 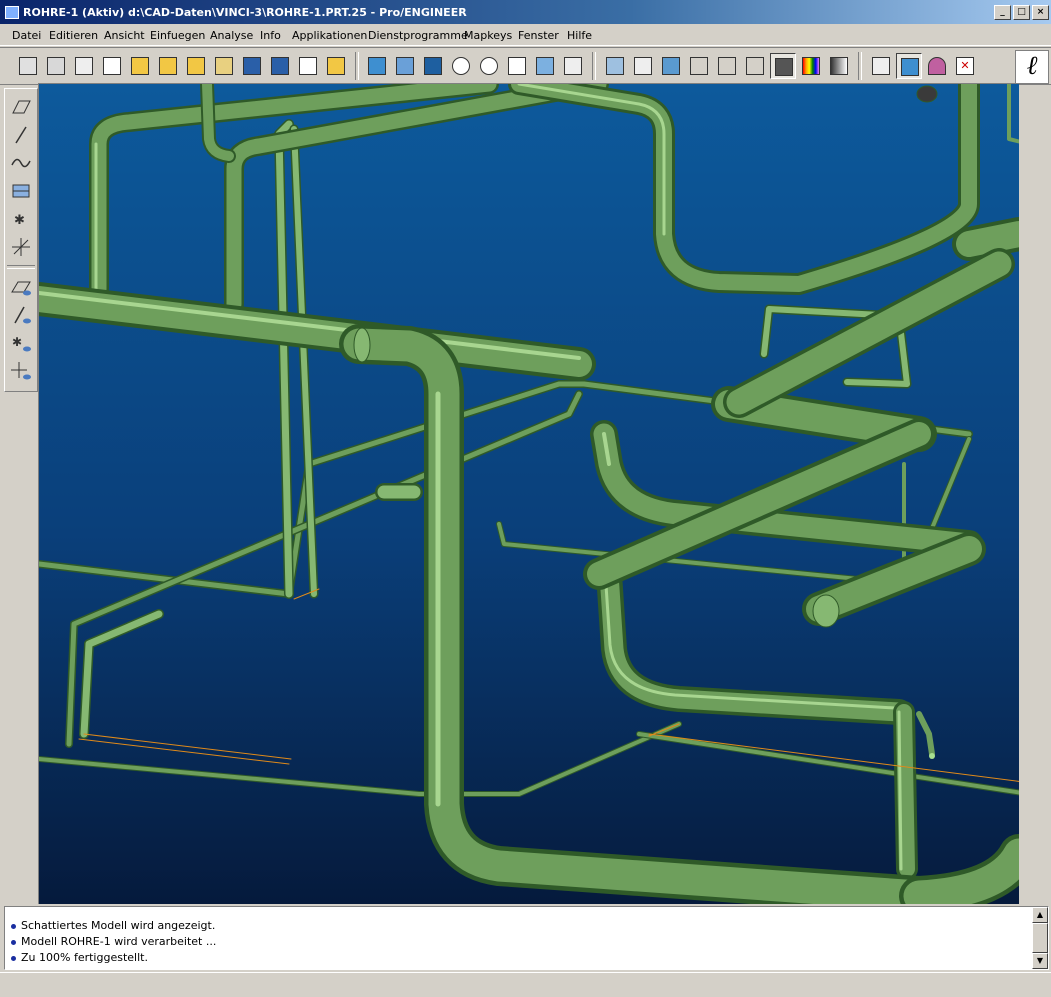 I want to click on spin-center-icon, so click(x=433, y=66).